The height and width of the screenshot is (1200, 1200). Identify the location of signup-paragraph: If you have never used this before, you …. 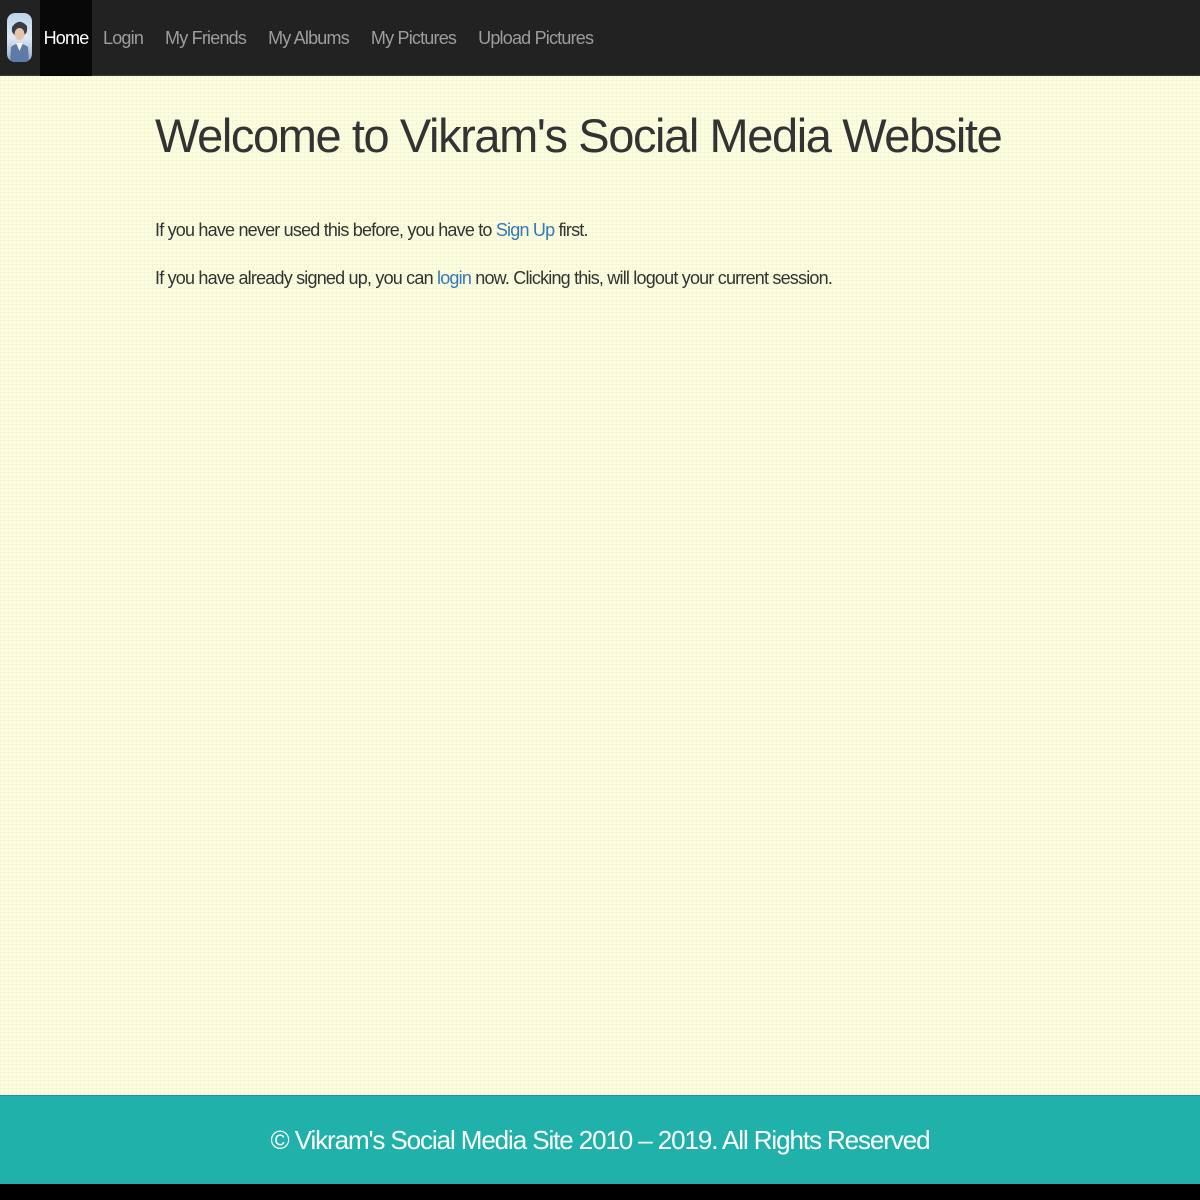
(371, 230).